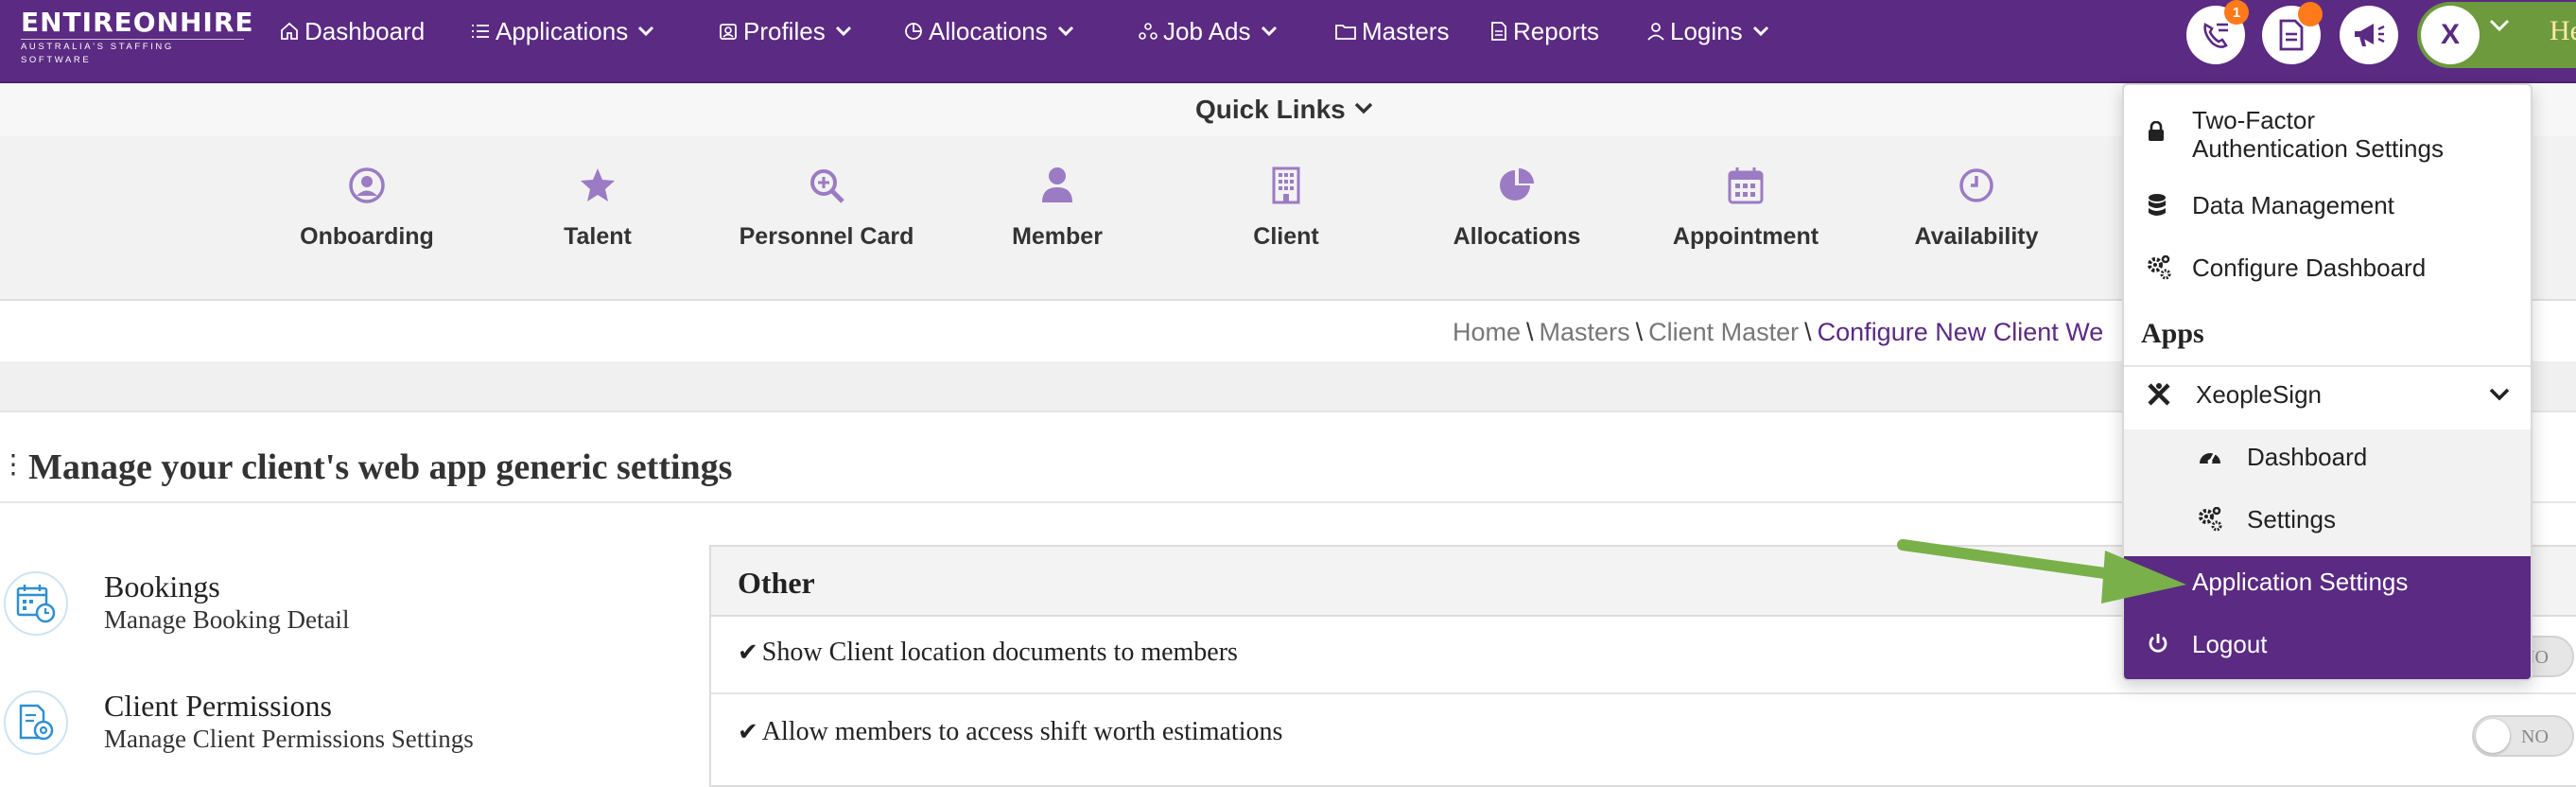  Describe the element at coordinates (1286, 185) in the screenshot. I see `building-icon` at that location.